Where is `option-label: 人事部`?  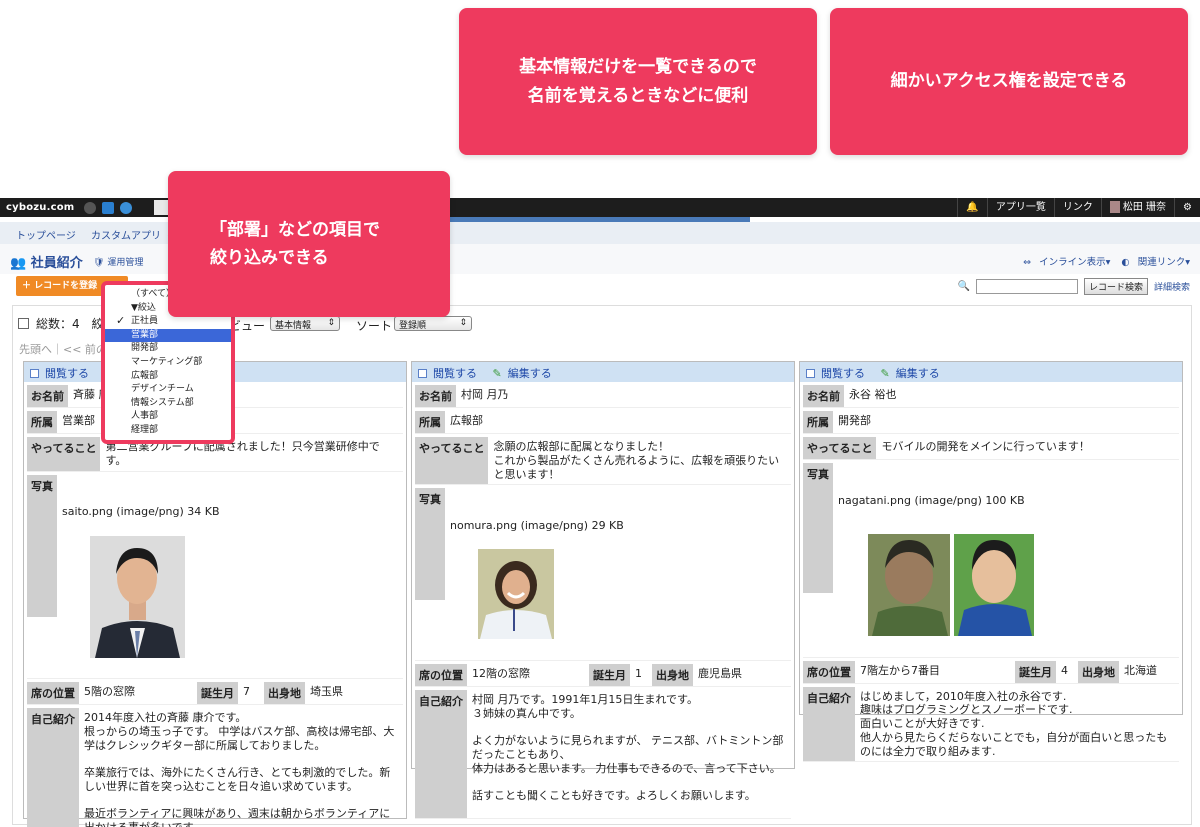
option-label: 人事部 is located at coordinates (145, 416).